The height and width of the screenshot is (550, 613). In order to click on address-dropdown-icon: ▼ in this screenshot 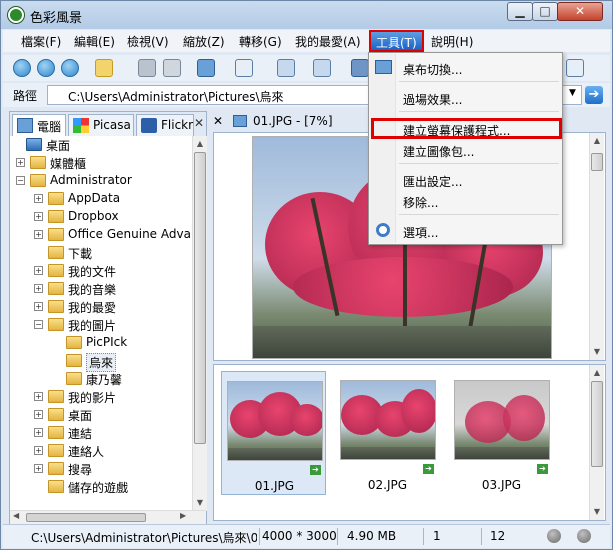, I will do `click(572, 93)`.